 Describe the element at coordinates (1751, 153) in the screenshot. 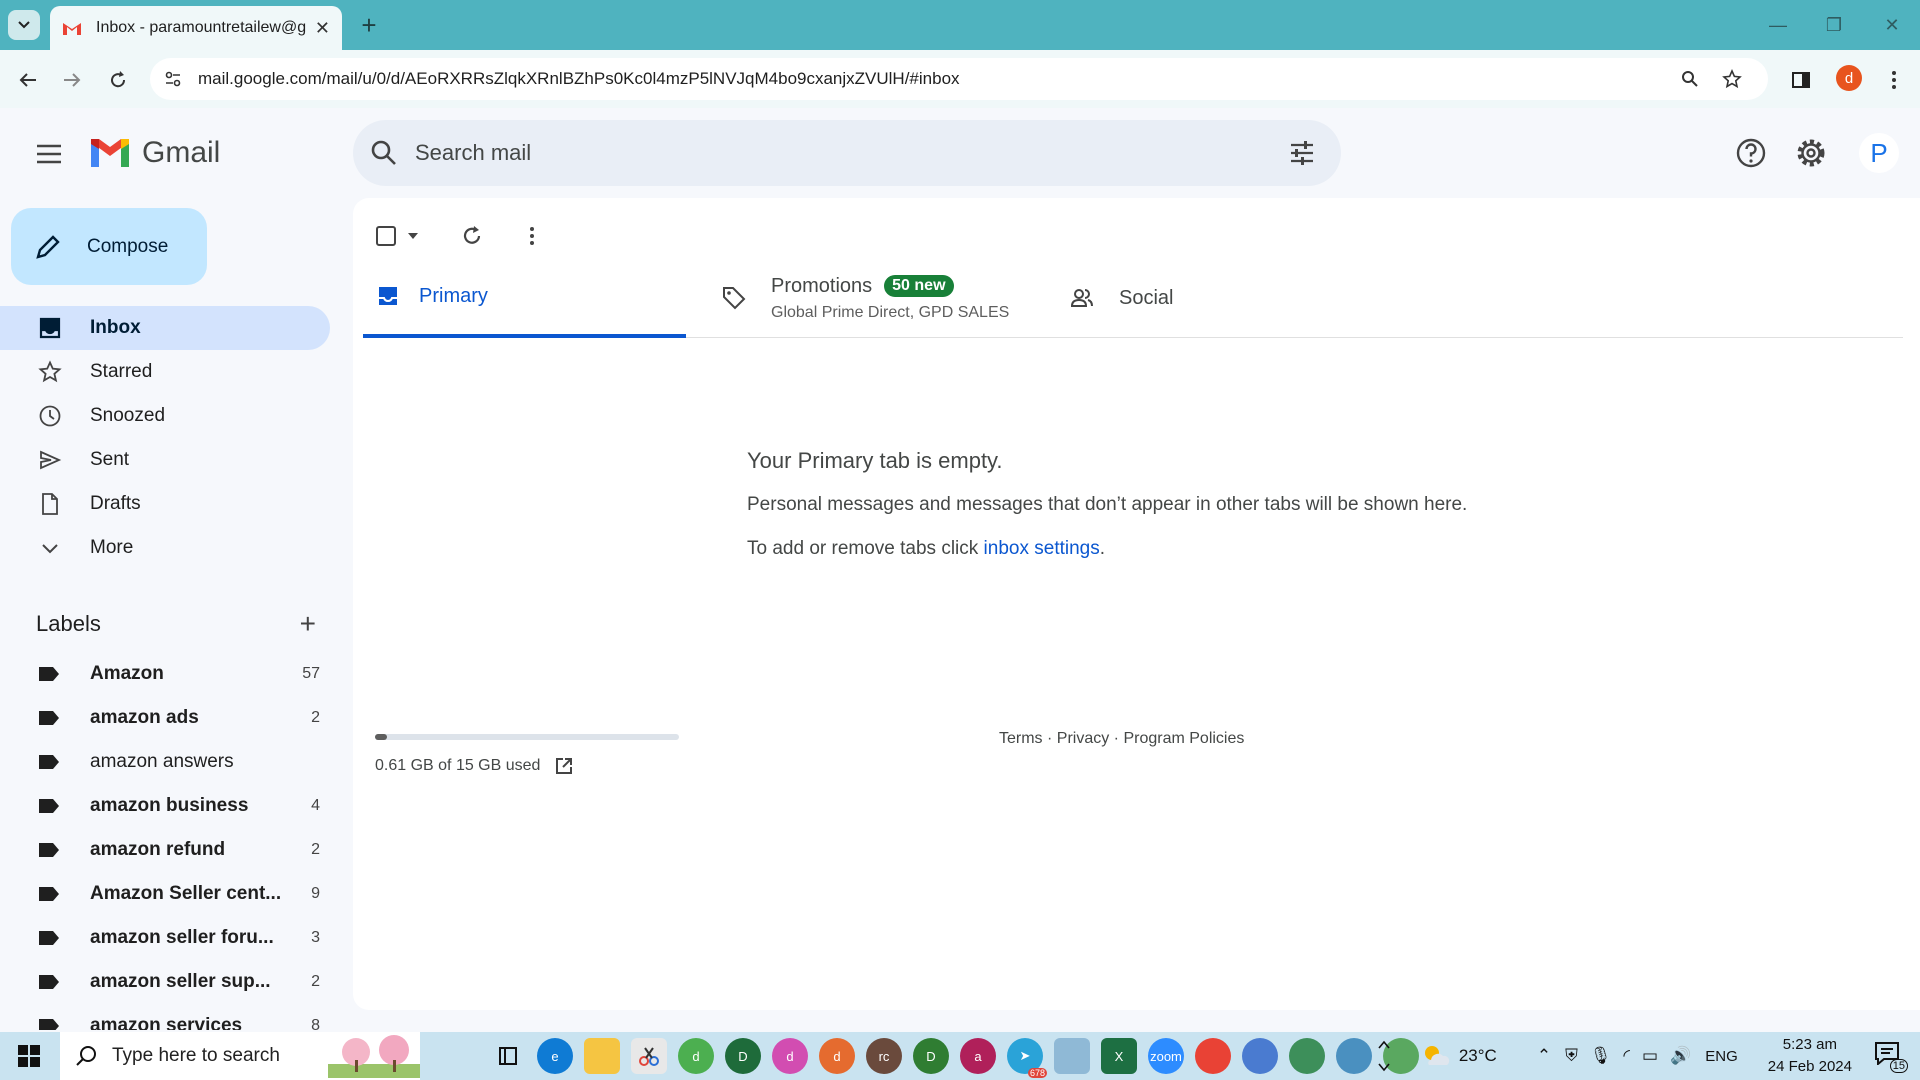

I see `help-icon` at that location.